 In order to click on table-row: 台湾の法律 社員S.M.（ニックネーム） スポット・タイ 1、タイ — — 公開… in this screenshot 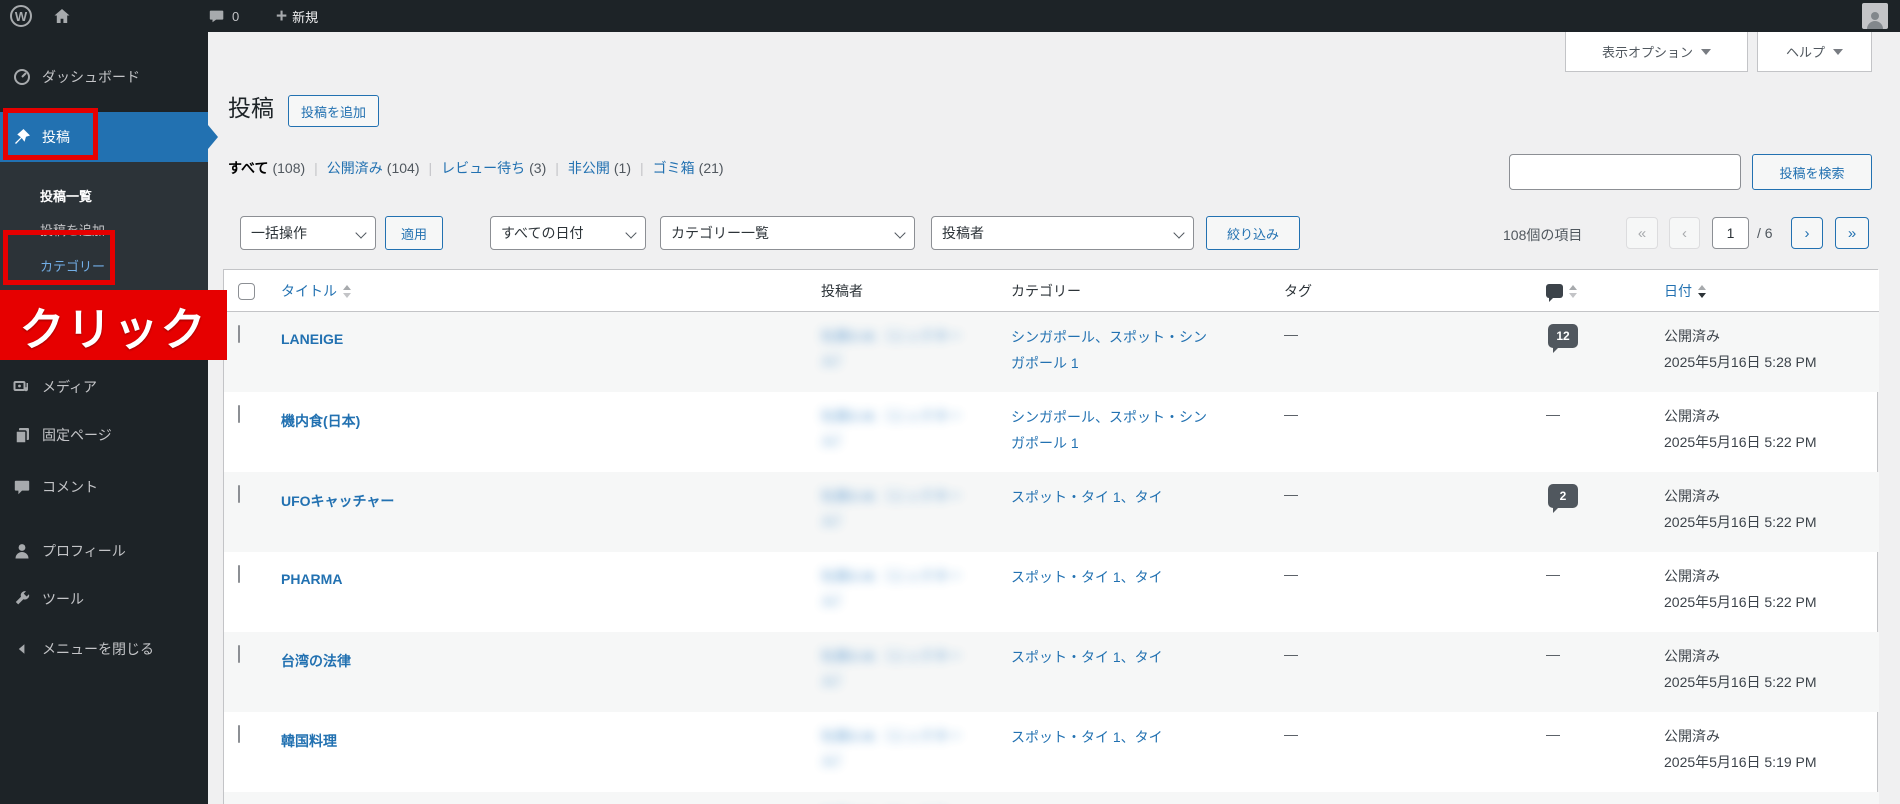, I will do `click(1051, 672)`.